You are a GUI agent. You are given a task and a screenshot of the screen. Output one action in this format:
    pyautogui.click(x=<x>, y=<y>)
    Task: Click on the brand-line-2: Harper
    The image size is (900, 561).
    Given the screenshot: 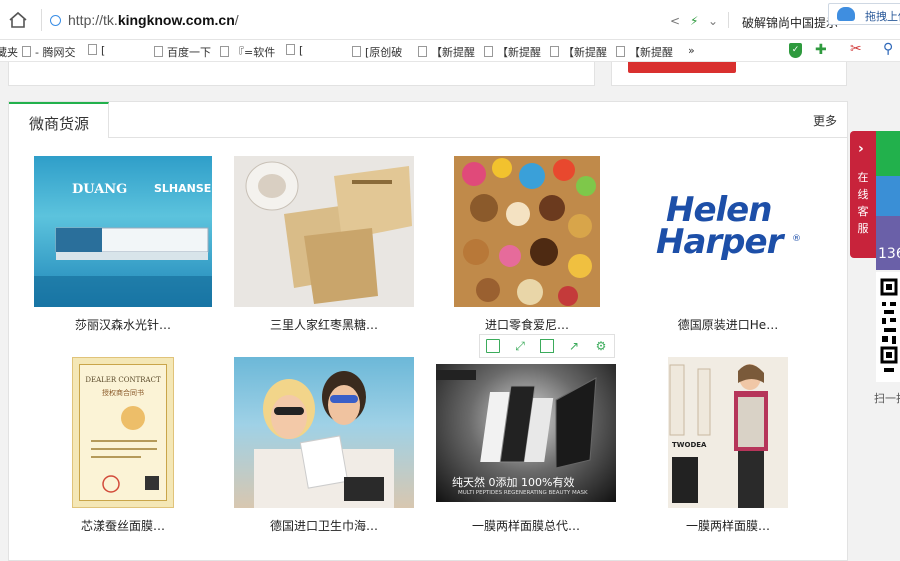 What is the action you would take?
    pyautogui.click(x=719, y=242)
    